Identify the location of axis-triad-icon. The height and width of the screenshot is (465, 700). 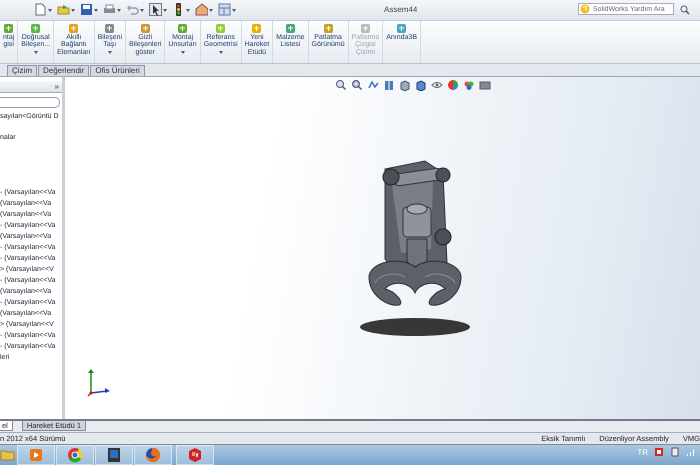
(98, 382).